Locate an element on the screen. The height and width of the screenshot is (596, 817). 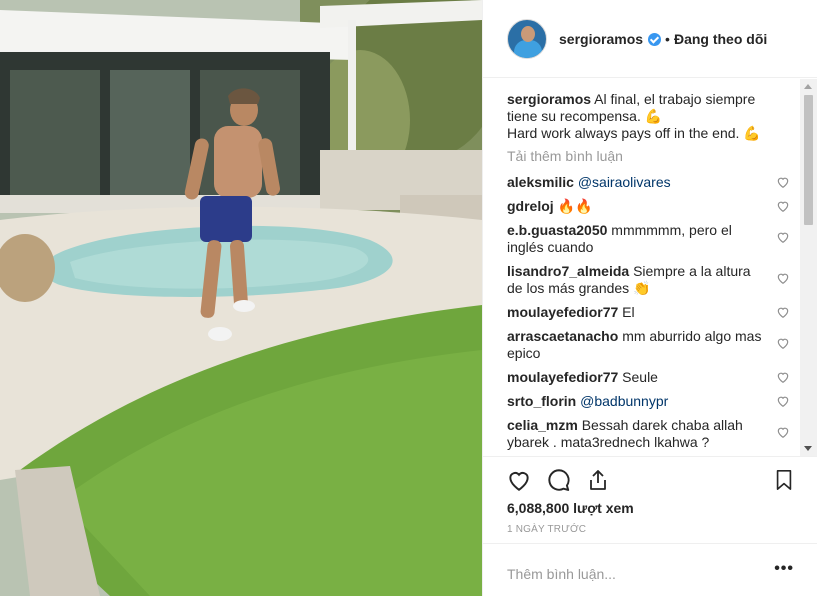
comment-item: moulayefedior77 Seule is located at coordinates (648, 377).